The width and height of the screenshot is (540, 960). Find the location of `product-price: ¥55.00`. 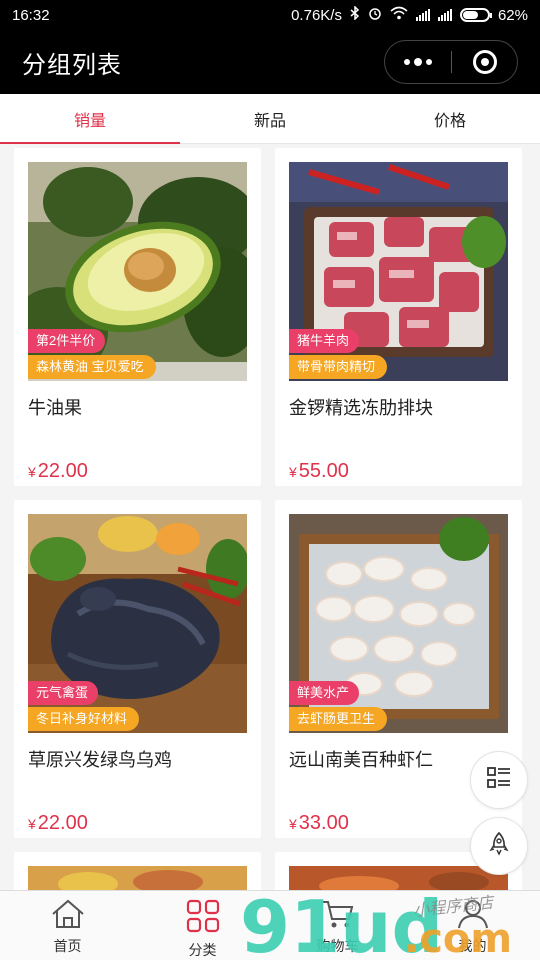

product-price: ¥55.00 is located at coordinates (319, 471).